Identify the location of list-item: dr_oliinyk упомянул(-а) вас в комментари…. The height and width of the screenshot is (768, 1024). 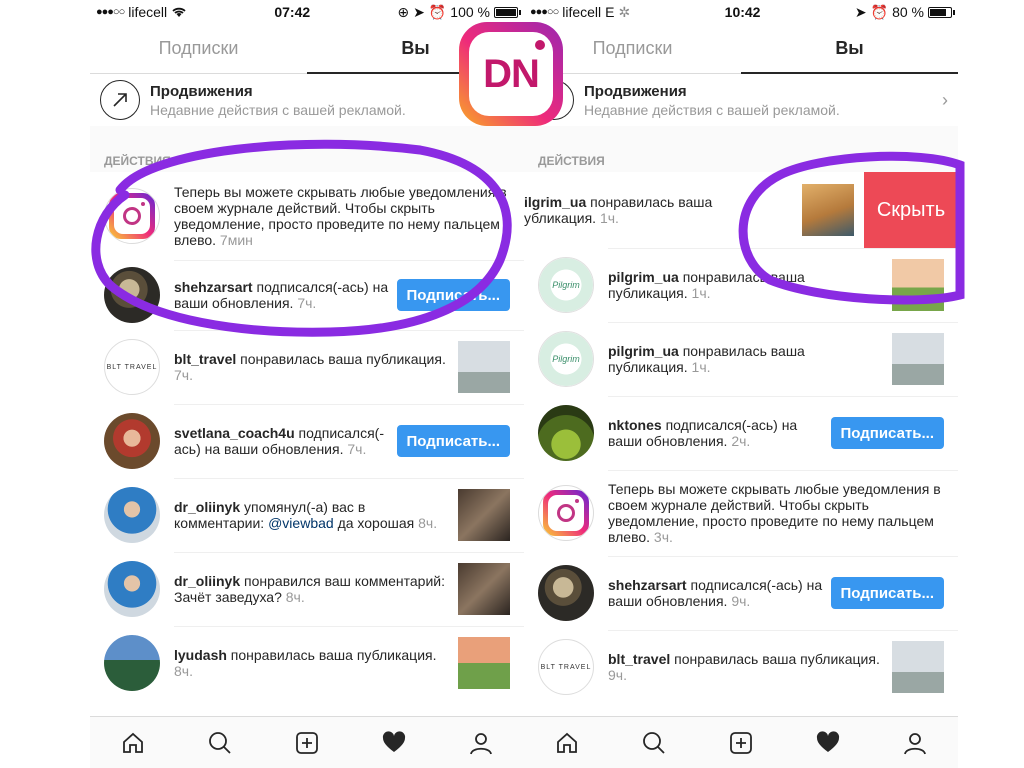
(307, 515).